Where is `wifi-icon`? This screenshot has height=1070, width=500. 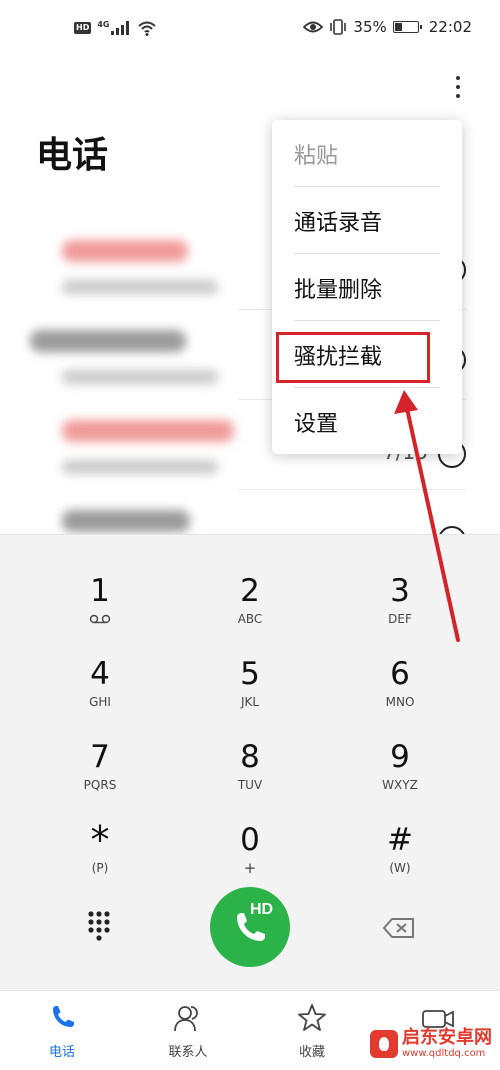 wifi-icon is located at coordinates (147, 28).